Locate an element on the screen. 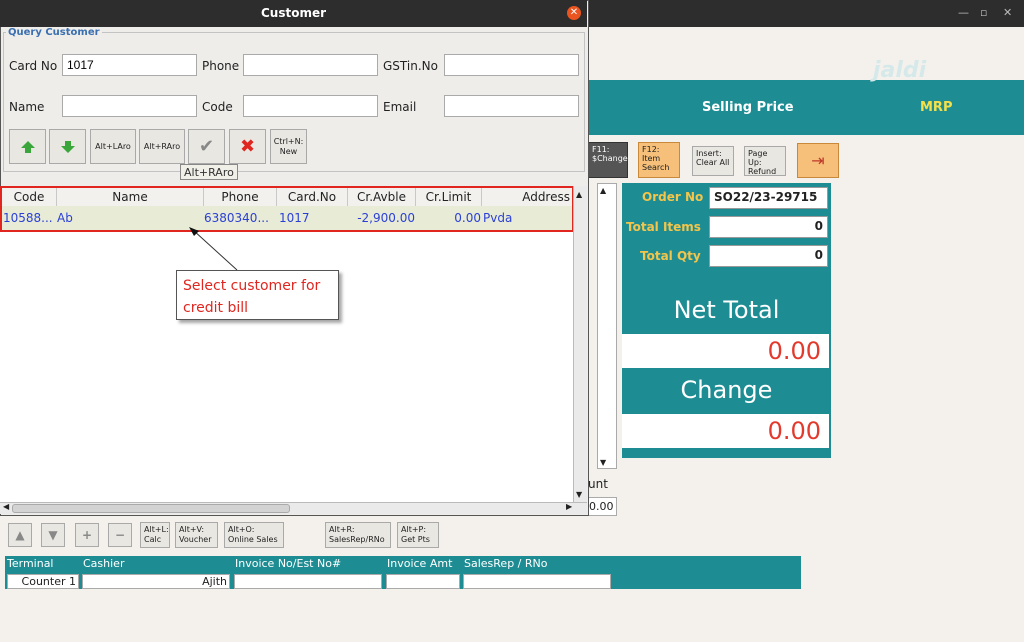 Image resolution: width=1024 pixels, height=642 pixels. move-up-icon: ▲ is located at coordinates (20, 535).